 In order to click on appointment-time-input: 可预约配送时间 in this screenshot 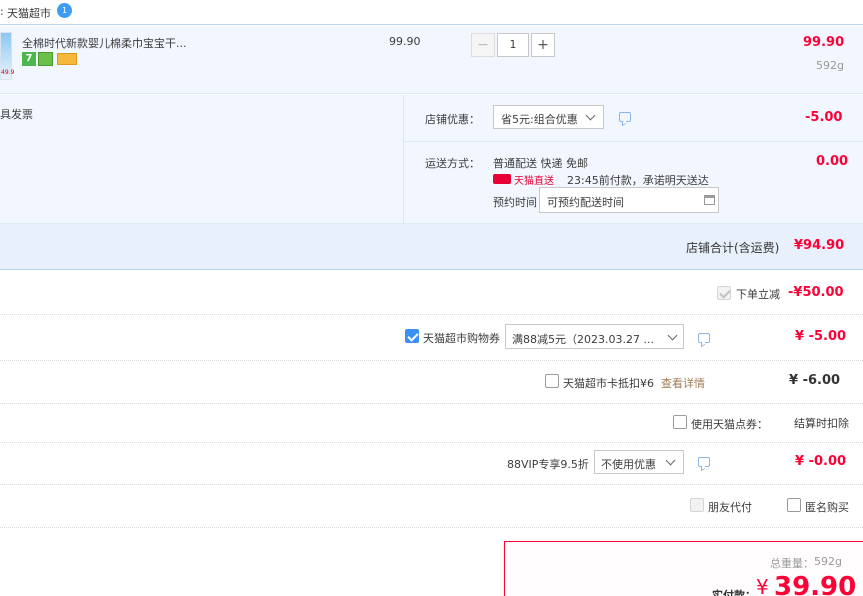, I will do `click(629, 200)`.